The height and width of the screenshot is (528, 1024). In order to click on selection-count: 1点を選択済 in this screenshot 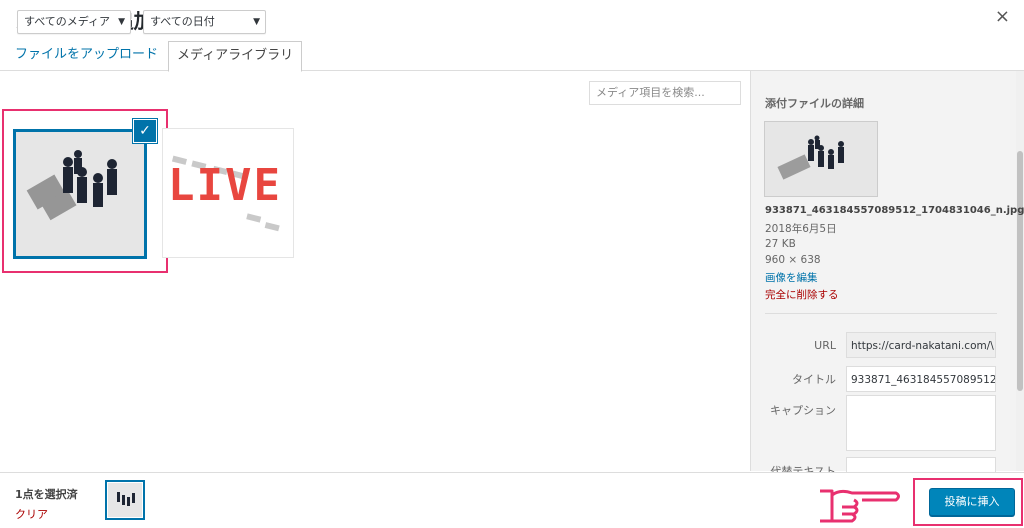, I will do `click(46, 494)`.